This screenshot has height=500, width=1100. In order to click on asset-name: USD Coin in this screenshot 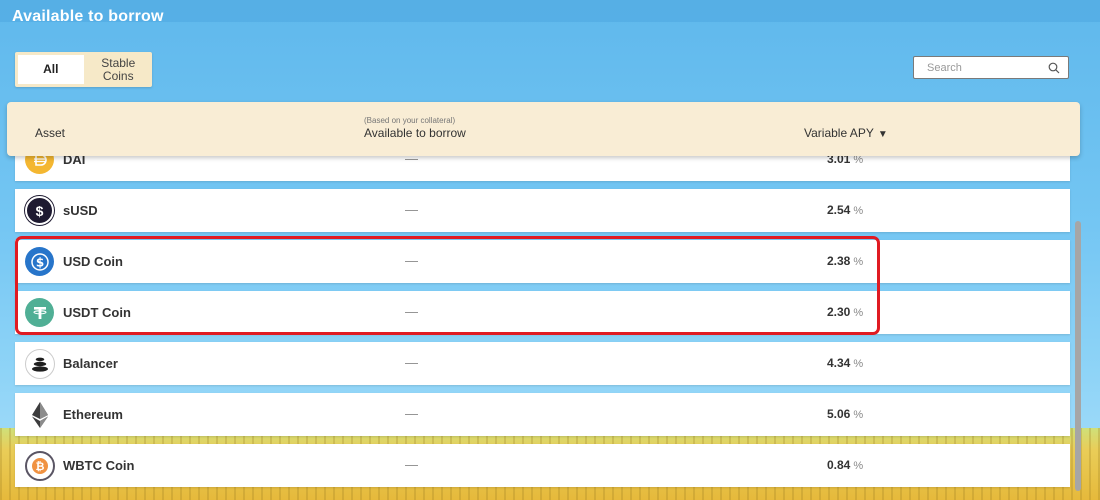, I will do `click(93, 261)`.